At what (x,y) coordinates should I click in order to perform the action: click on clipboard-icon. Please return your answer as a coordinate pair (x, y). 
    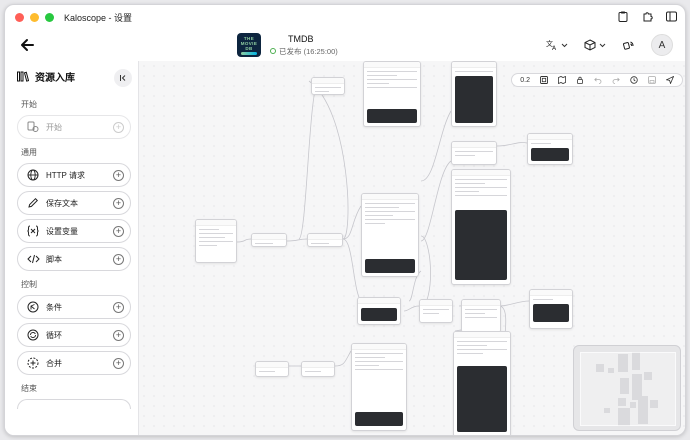
    Looking at the image, I should click on (623, 16).